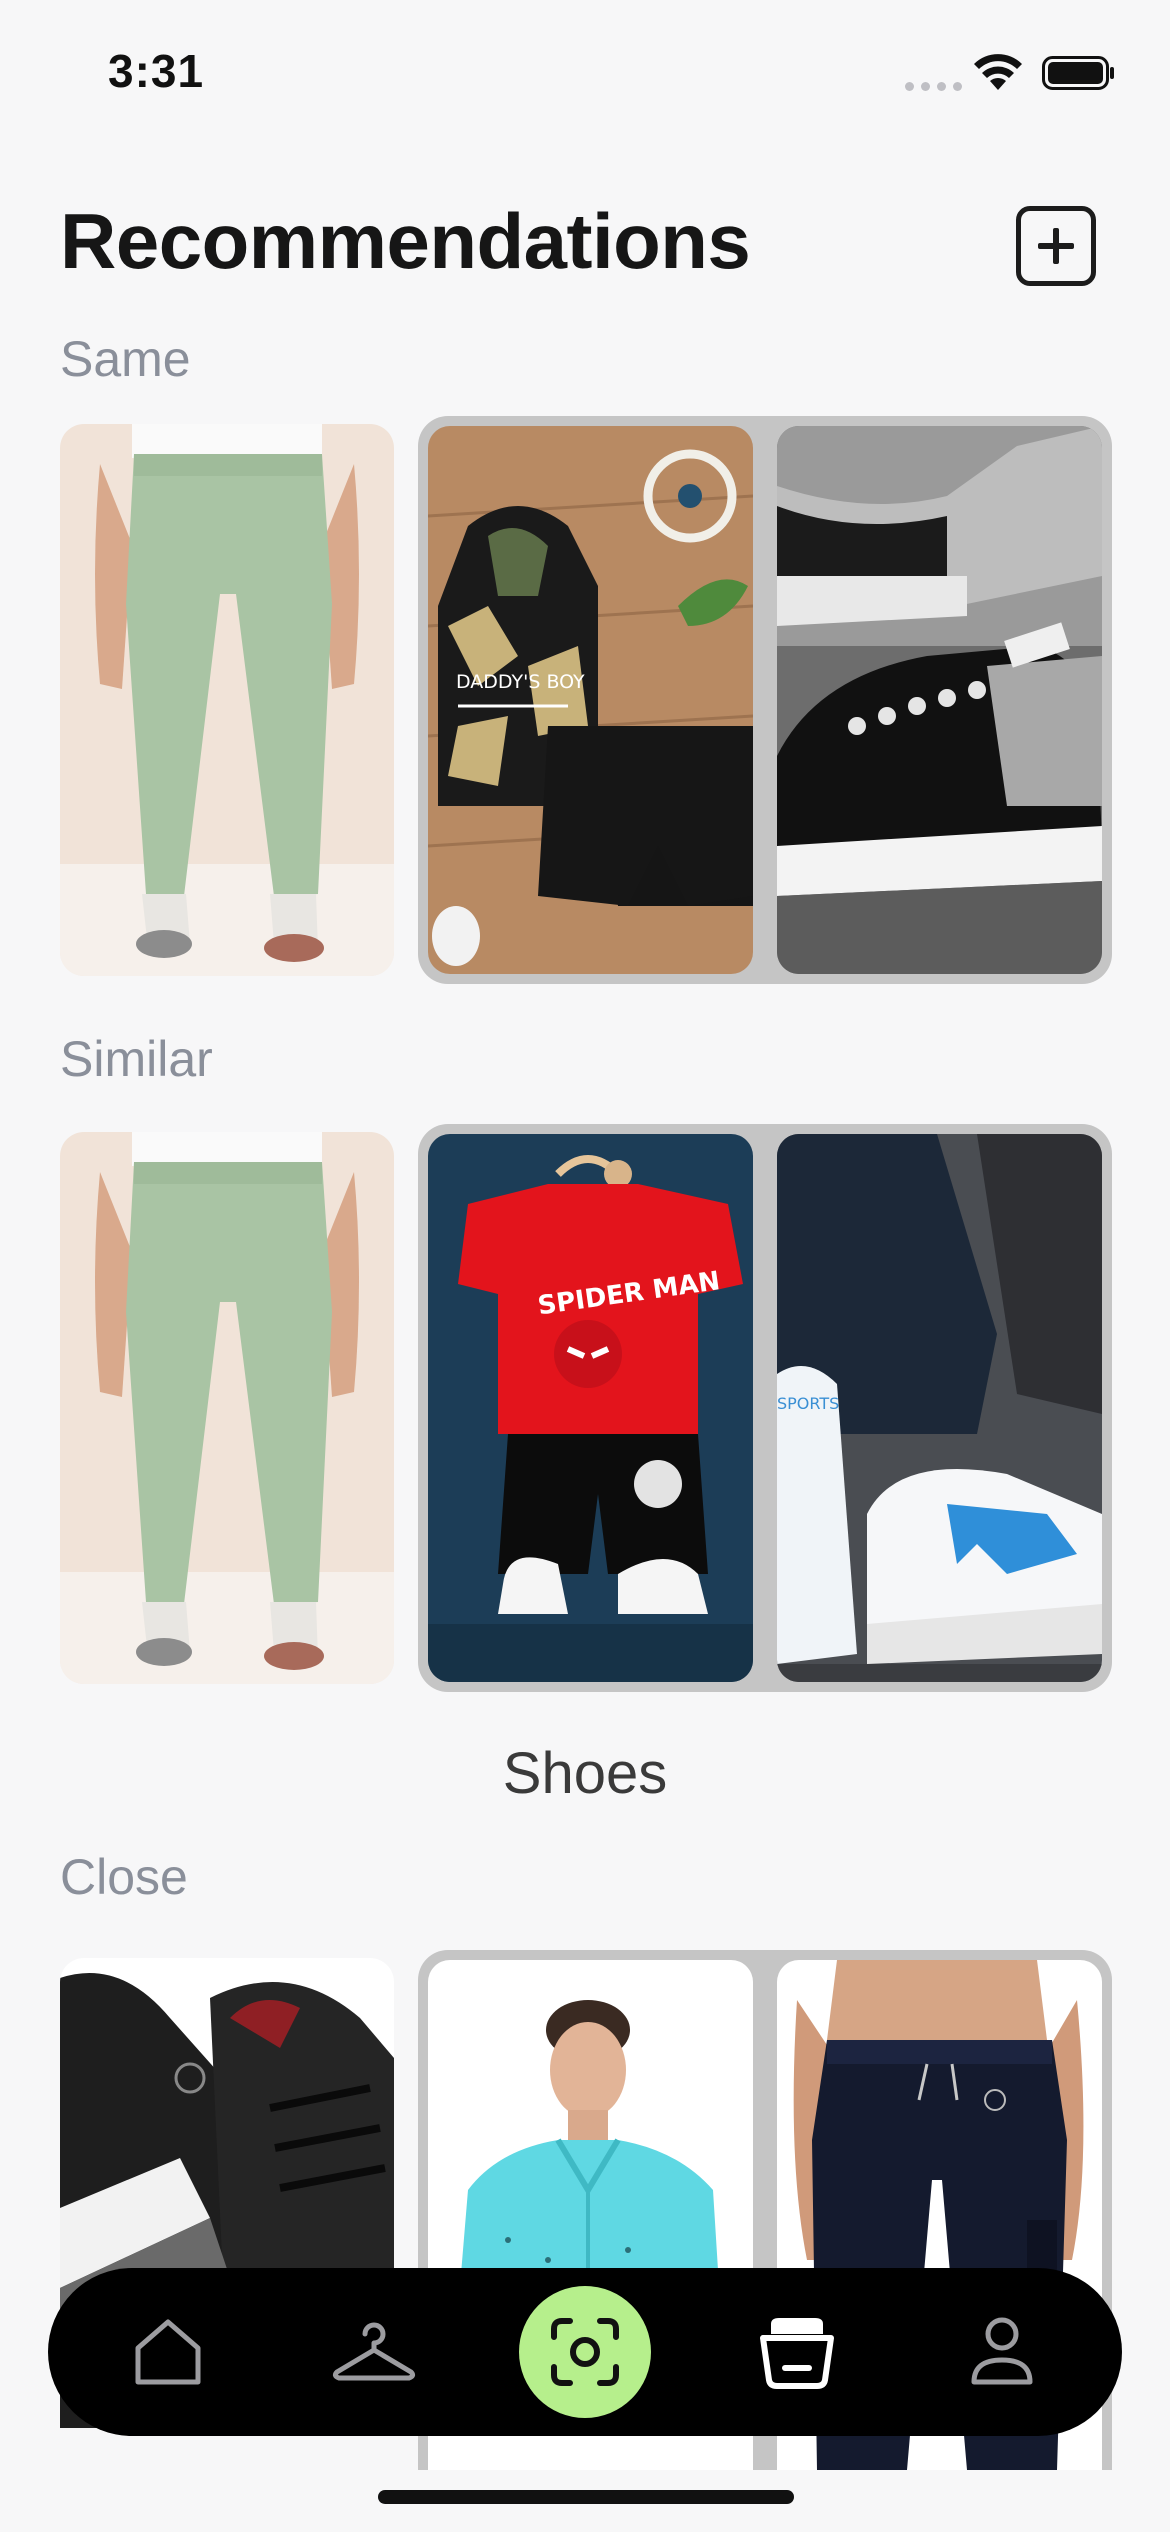  What do you see at coordinates (1078, 73) in the screenshot?
I see `battery-icon` at bounding box center [1078, 73].